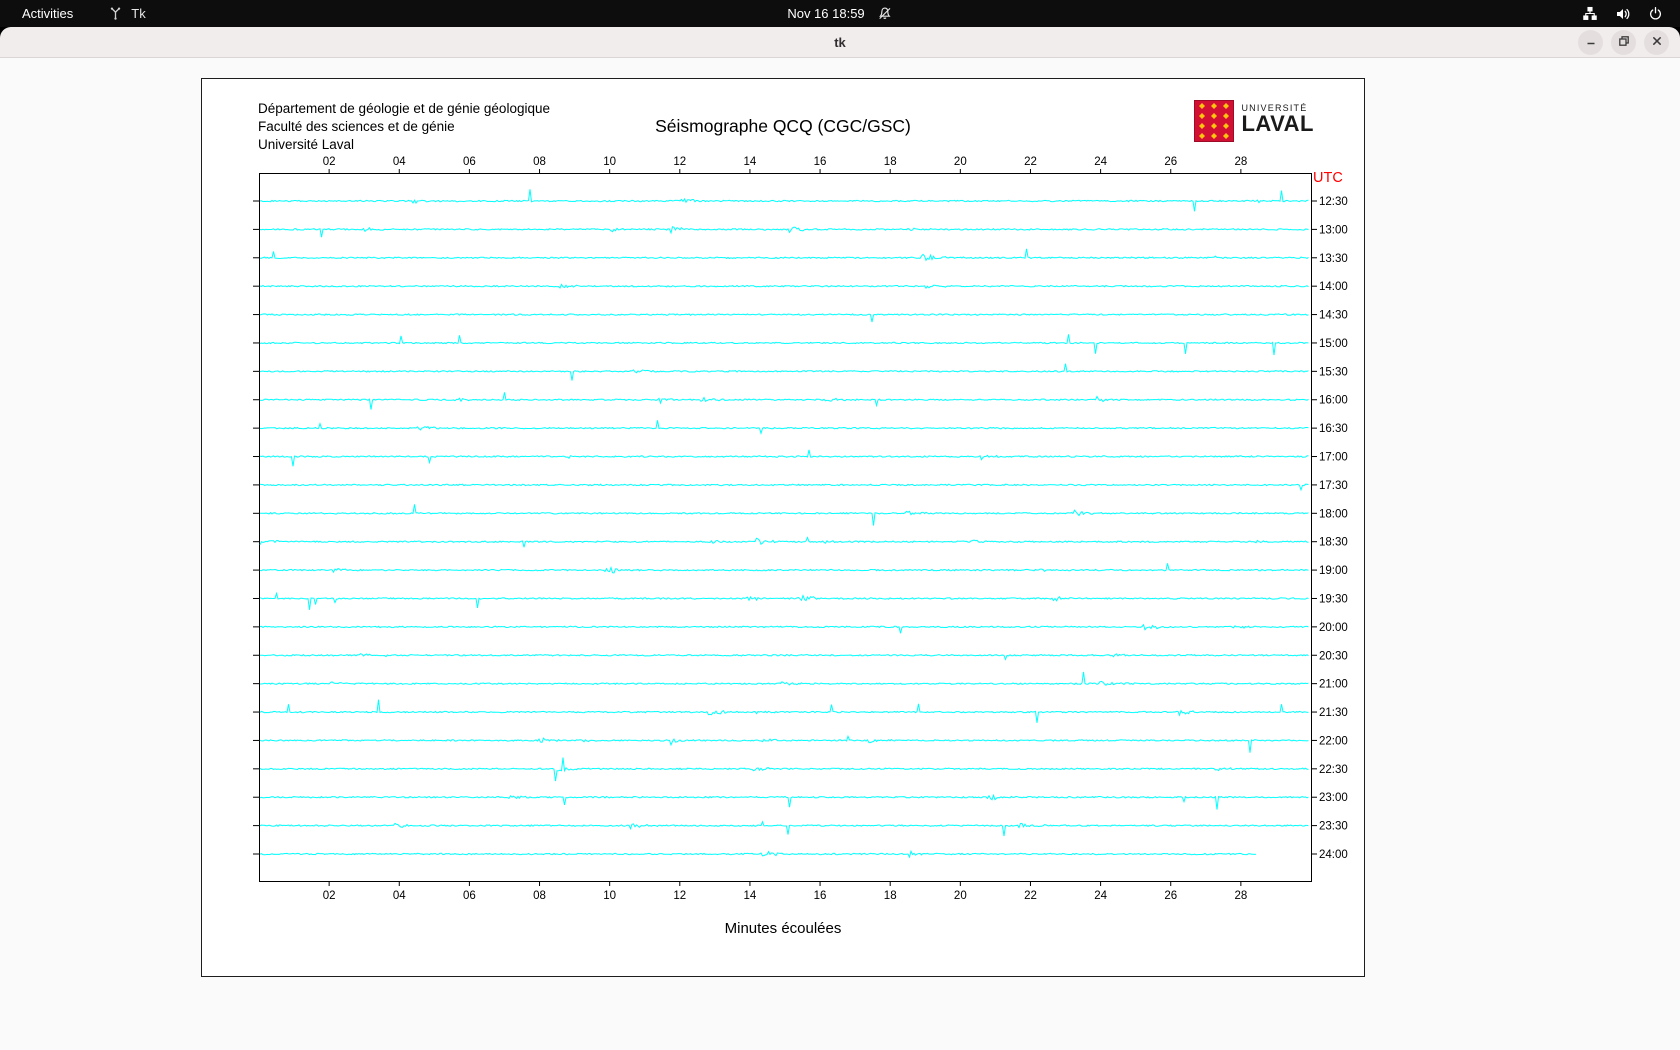 This screenshot has width=1680, height=1050. I want to click on x-tick-label-bottom: 02, so click(329, 896).